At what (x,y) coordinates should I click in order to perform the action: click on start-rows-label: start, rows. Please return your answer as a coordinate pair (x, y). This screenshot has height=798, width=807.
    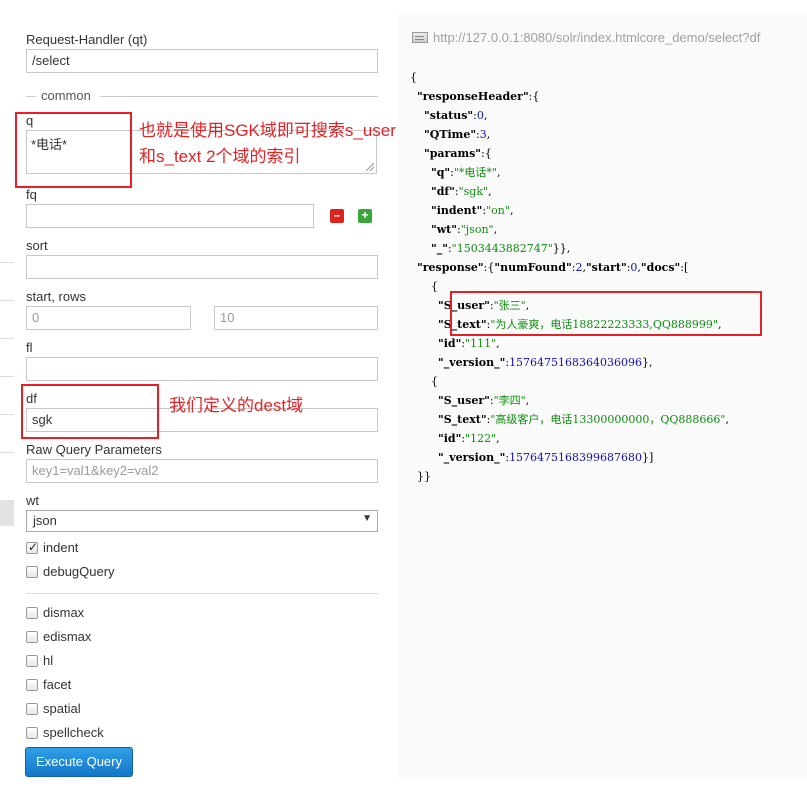
    Looking at the image, I should click on (56, 296).